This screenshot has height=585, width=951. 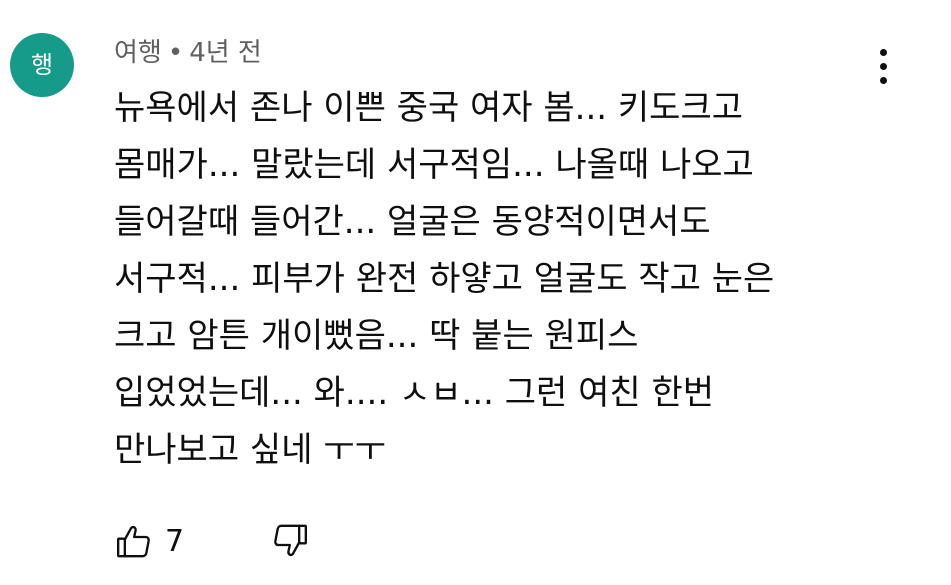 I want to click on author-name: 여행, so click(x=138, y=53).